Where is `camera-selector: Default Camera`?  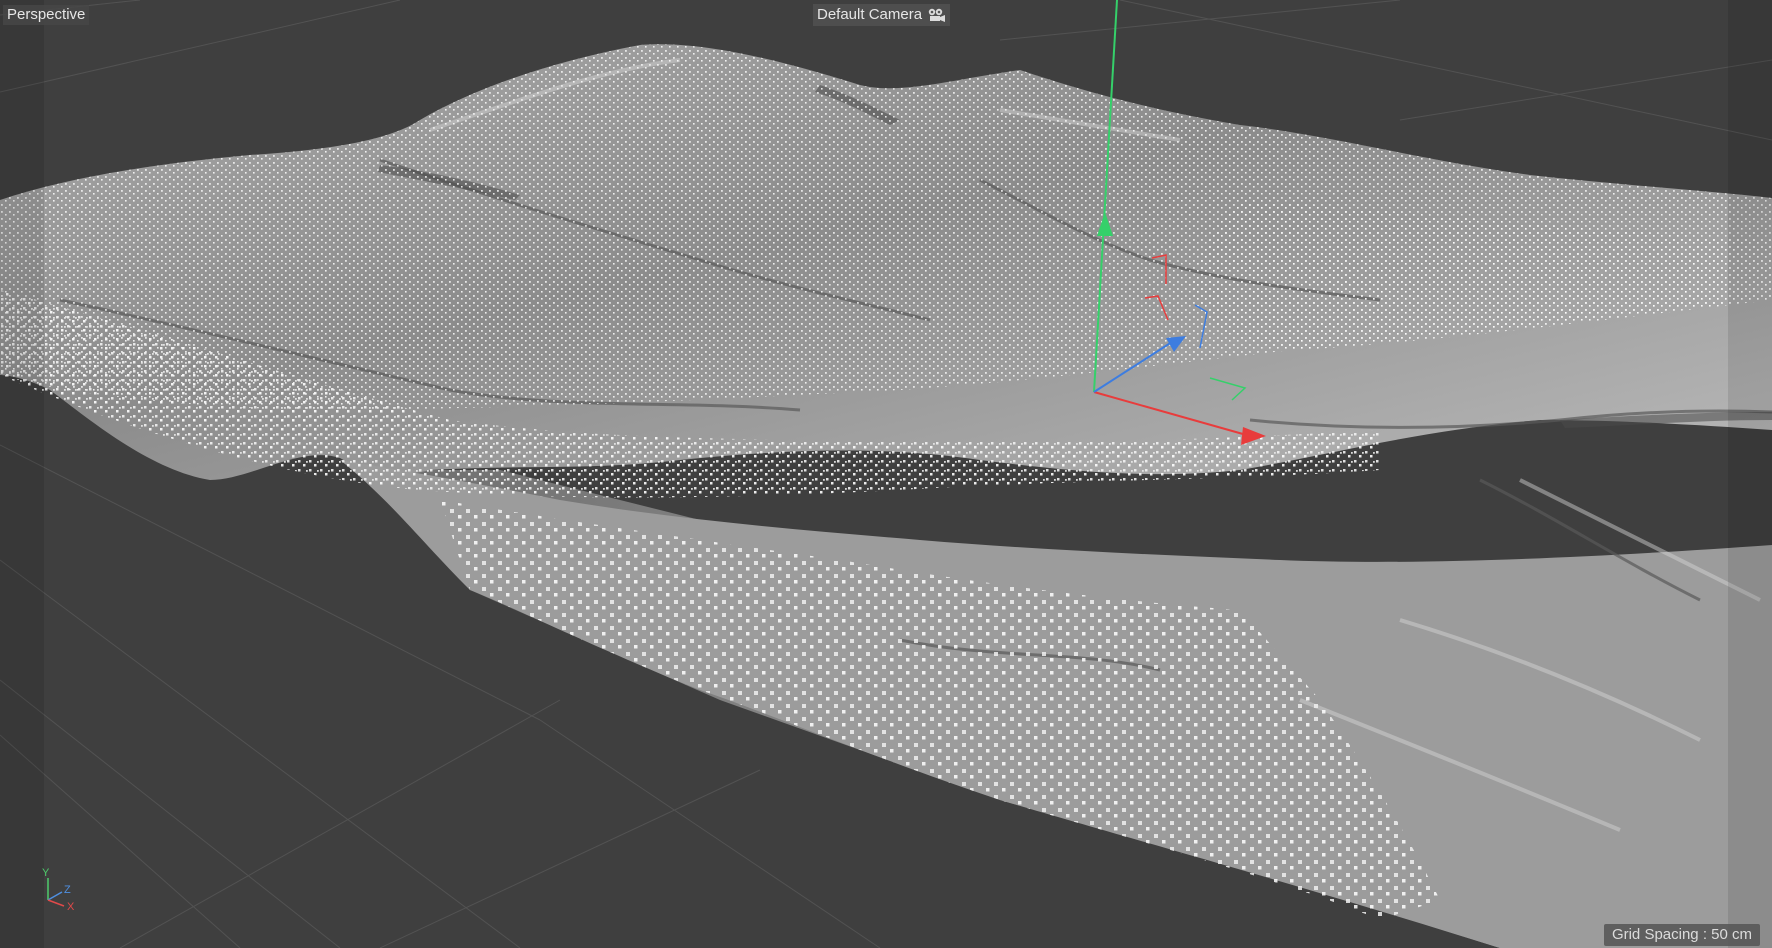 camera-selector: Default Camera is located at coordinates (882, 15).